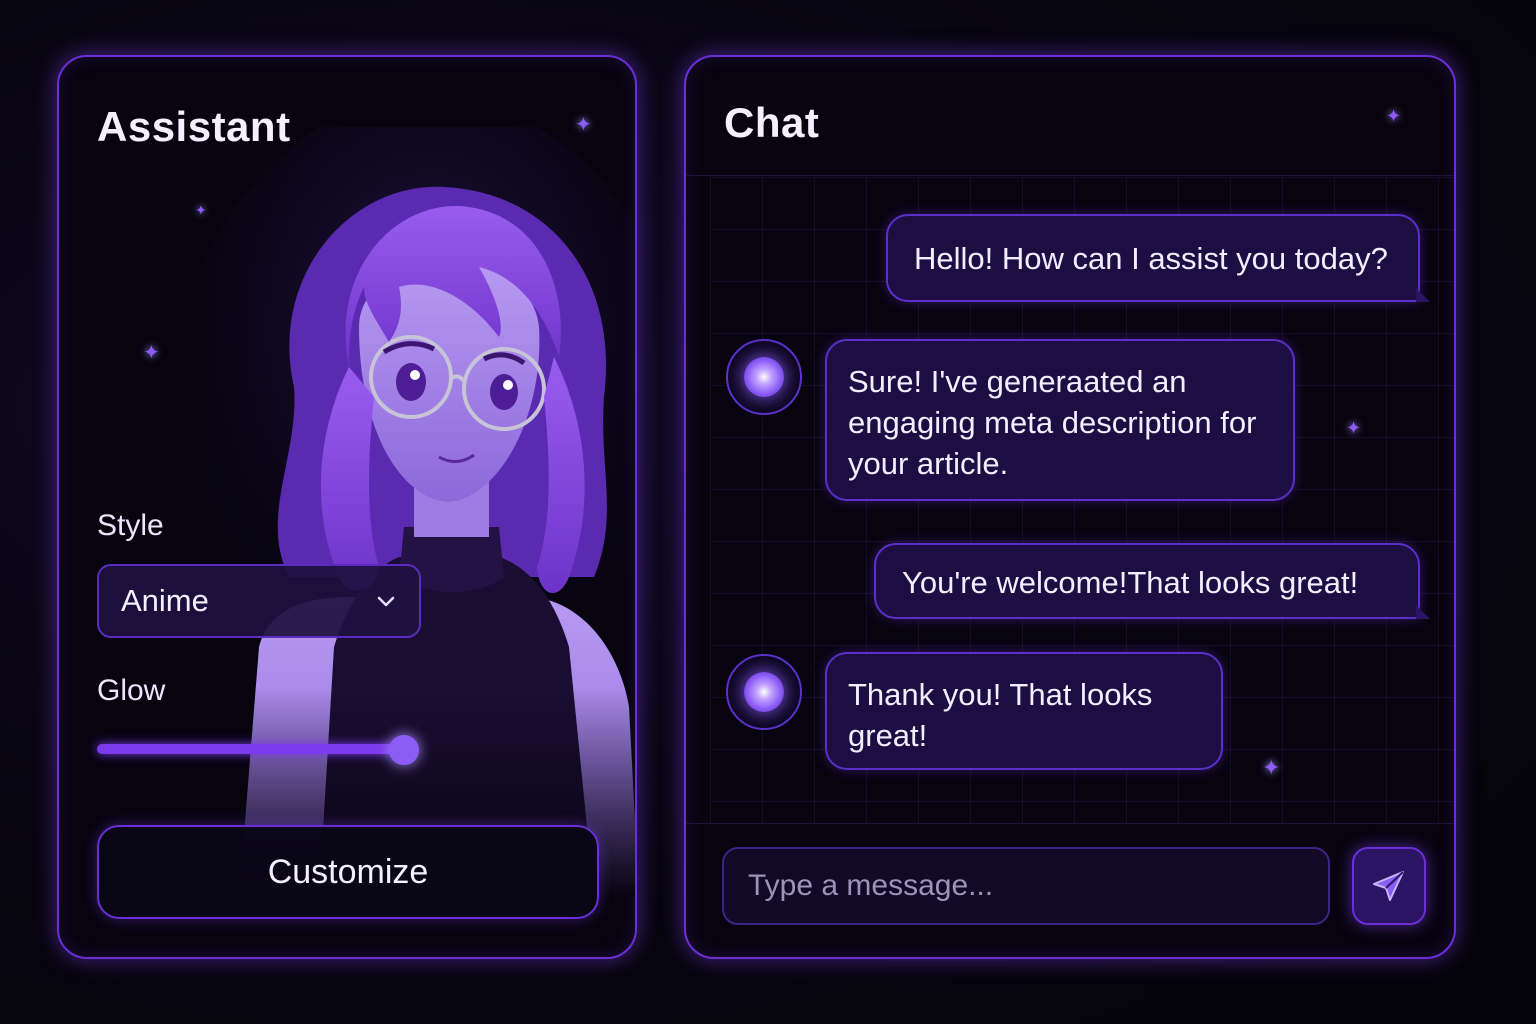 The width and height of the screenshot is (1536, 1024). Describe the element at coordinates (1152, 581) in the screenshot. I see `chat-message-user: You're welcome!That looks great!` at that location.